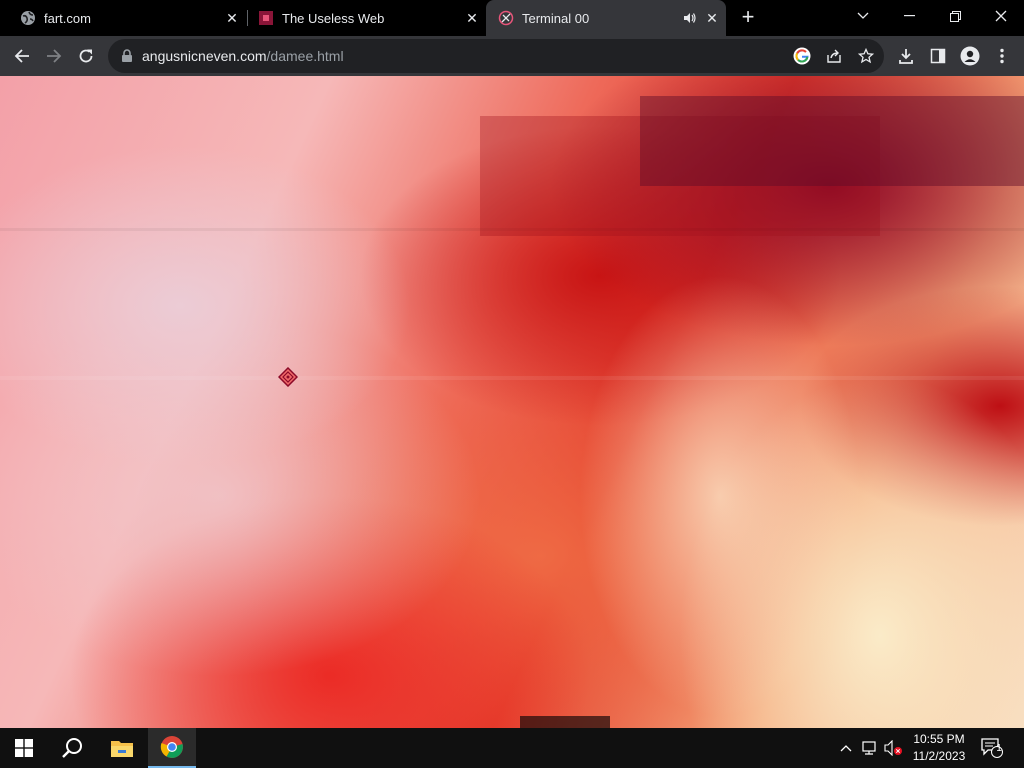  Describe the element at coordinates (955, 16) in the screenshot. I see `restore-icon` at that location.